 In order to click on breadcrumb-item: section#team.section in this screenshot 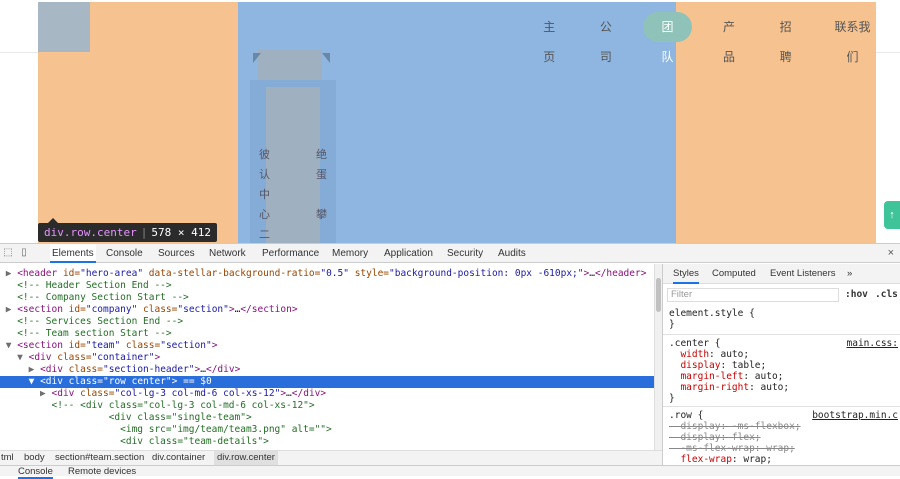, I will do `click(99, 458)`.